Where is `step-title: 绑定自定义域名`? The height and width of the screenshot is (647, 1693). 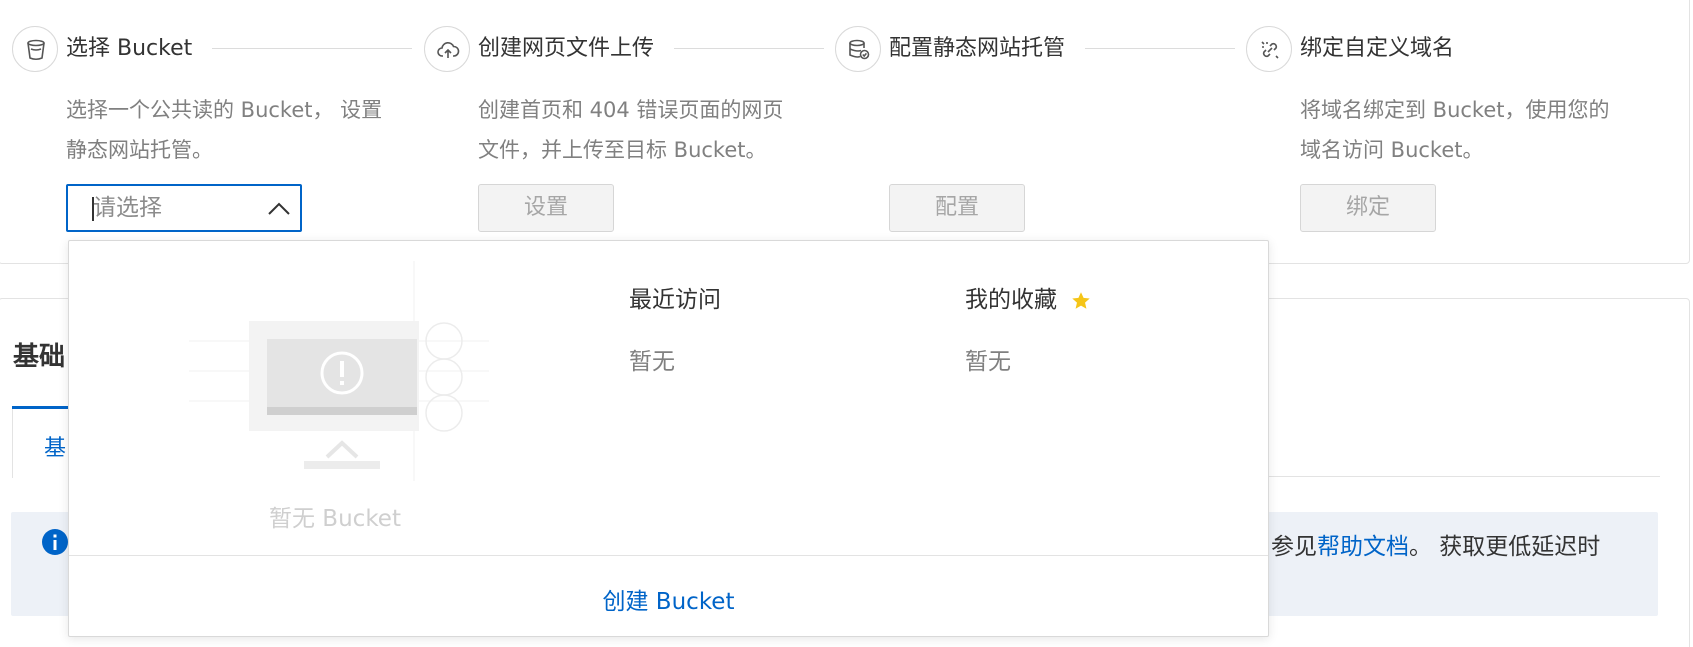 step-title: 绑定自定义域名 is located at coordinates (1384, 49).